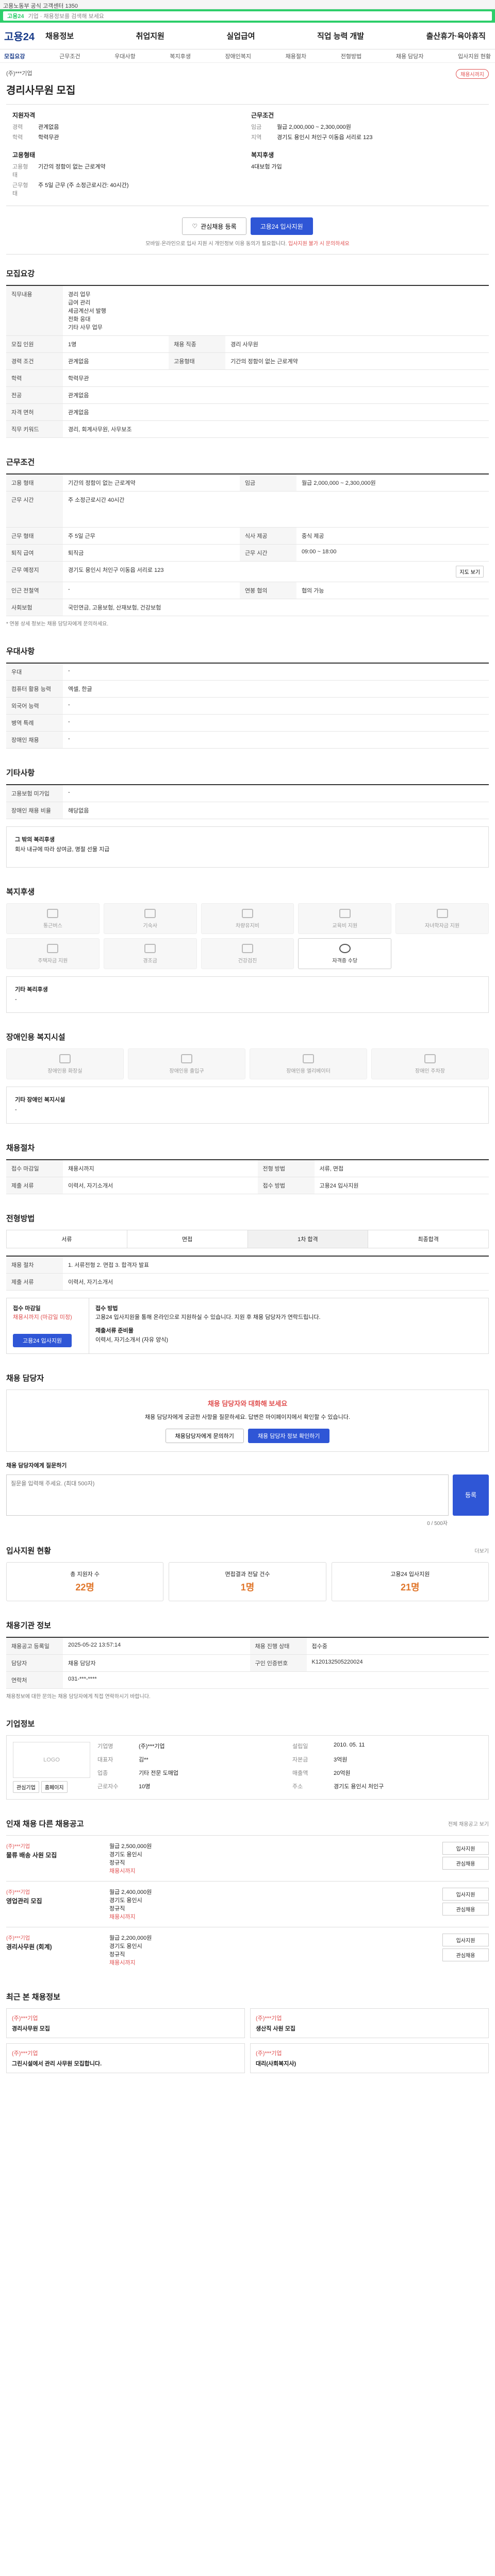  I want to click on tab-pref: 우대사항, so click(124, 56).